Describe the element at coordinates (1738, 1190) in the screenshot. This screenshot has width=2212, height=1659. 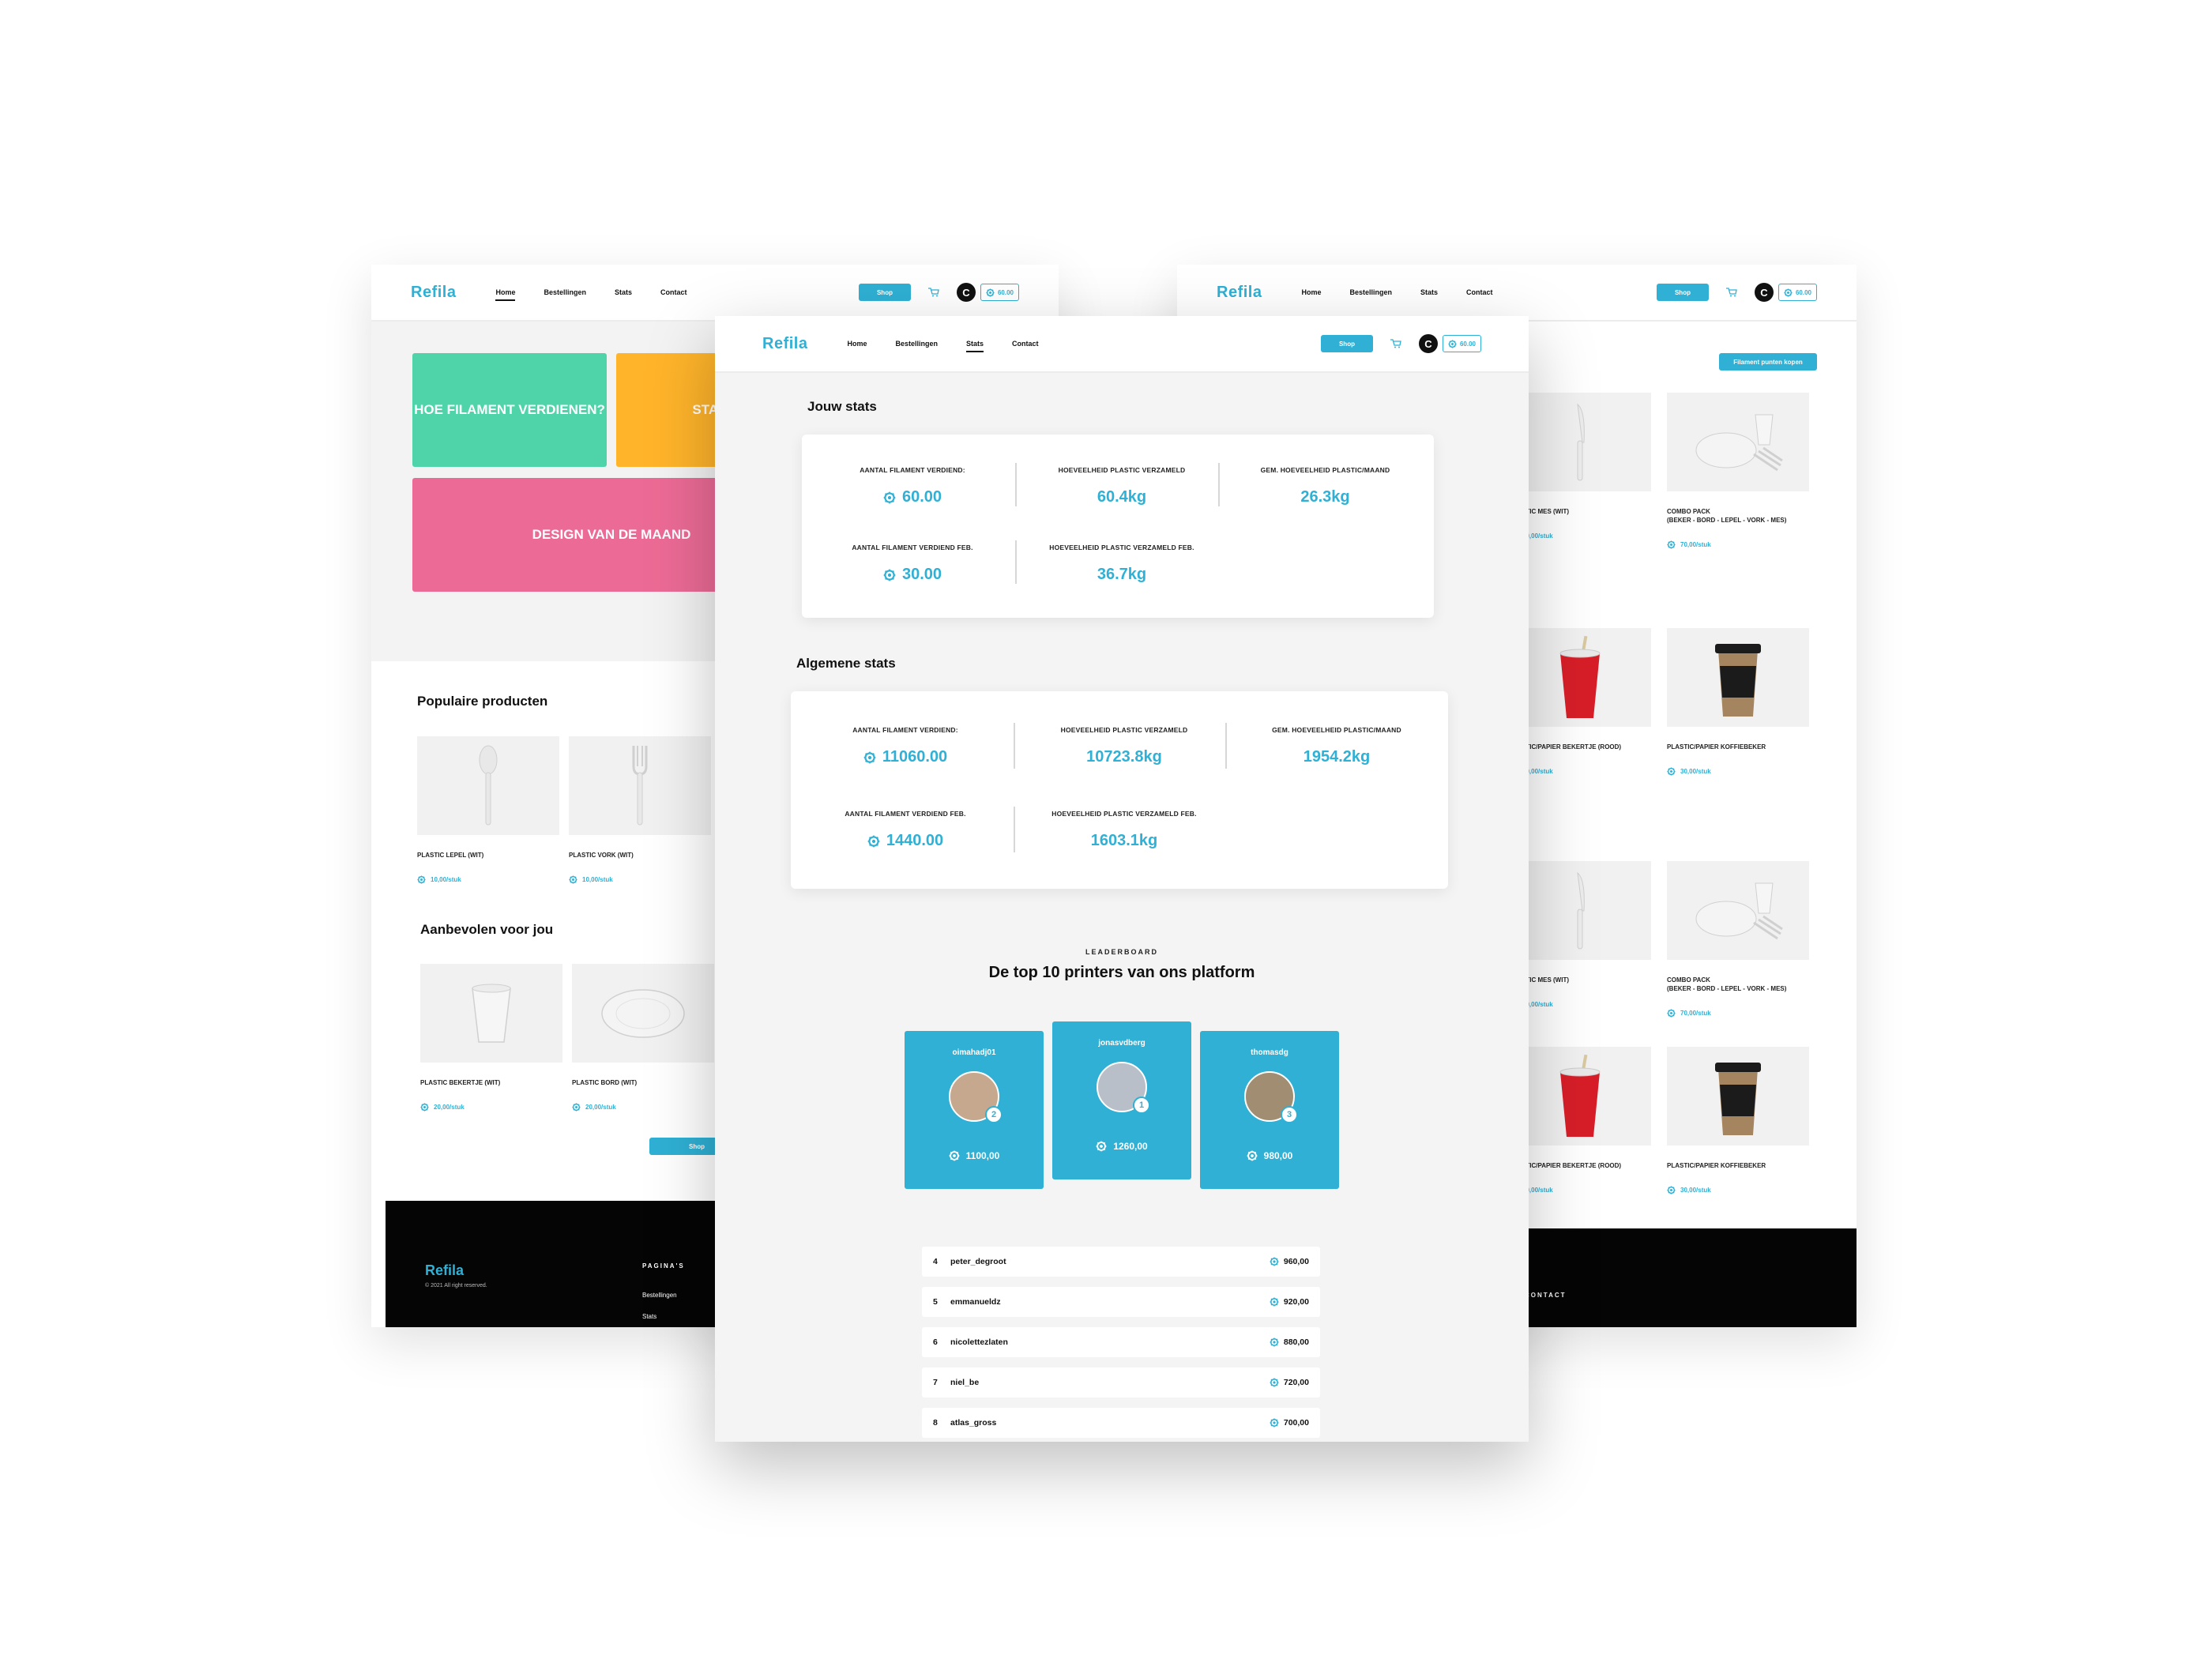
I see `product-price: 30,00/stuk` at that location.